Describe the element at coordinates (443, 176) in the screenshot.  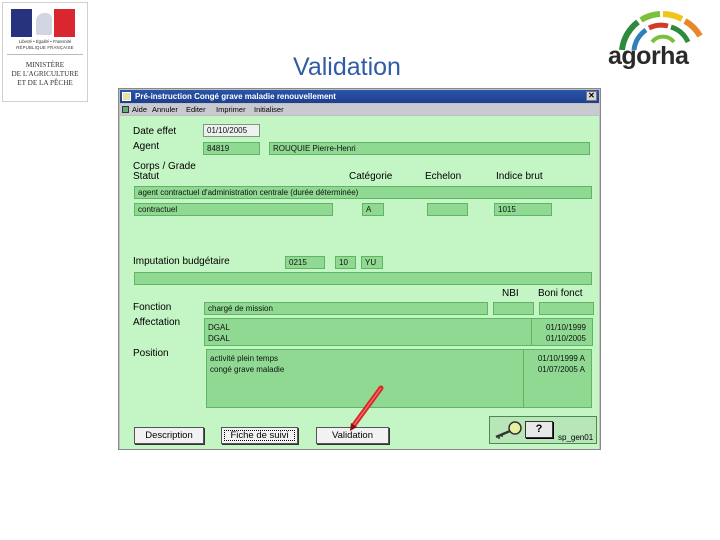
I see `echelon-label: Echelon` at that location.